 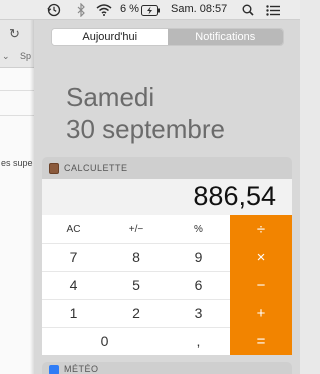 I want to click on key-multiply: ×, so click(x=261, y=257).